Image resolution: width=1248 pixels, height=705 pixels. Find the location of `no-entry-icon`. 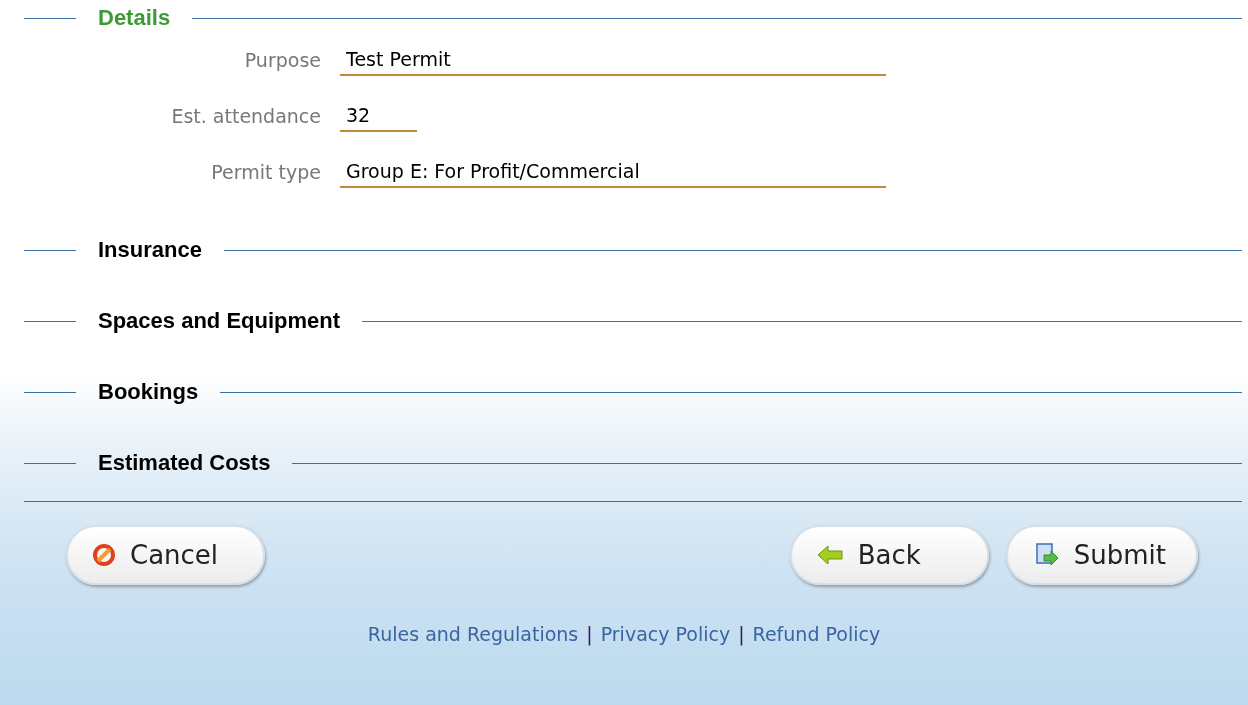

no-entry-icon is located at coordinates (104, 555).